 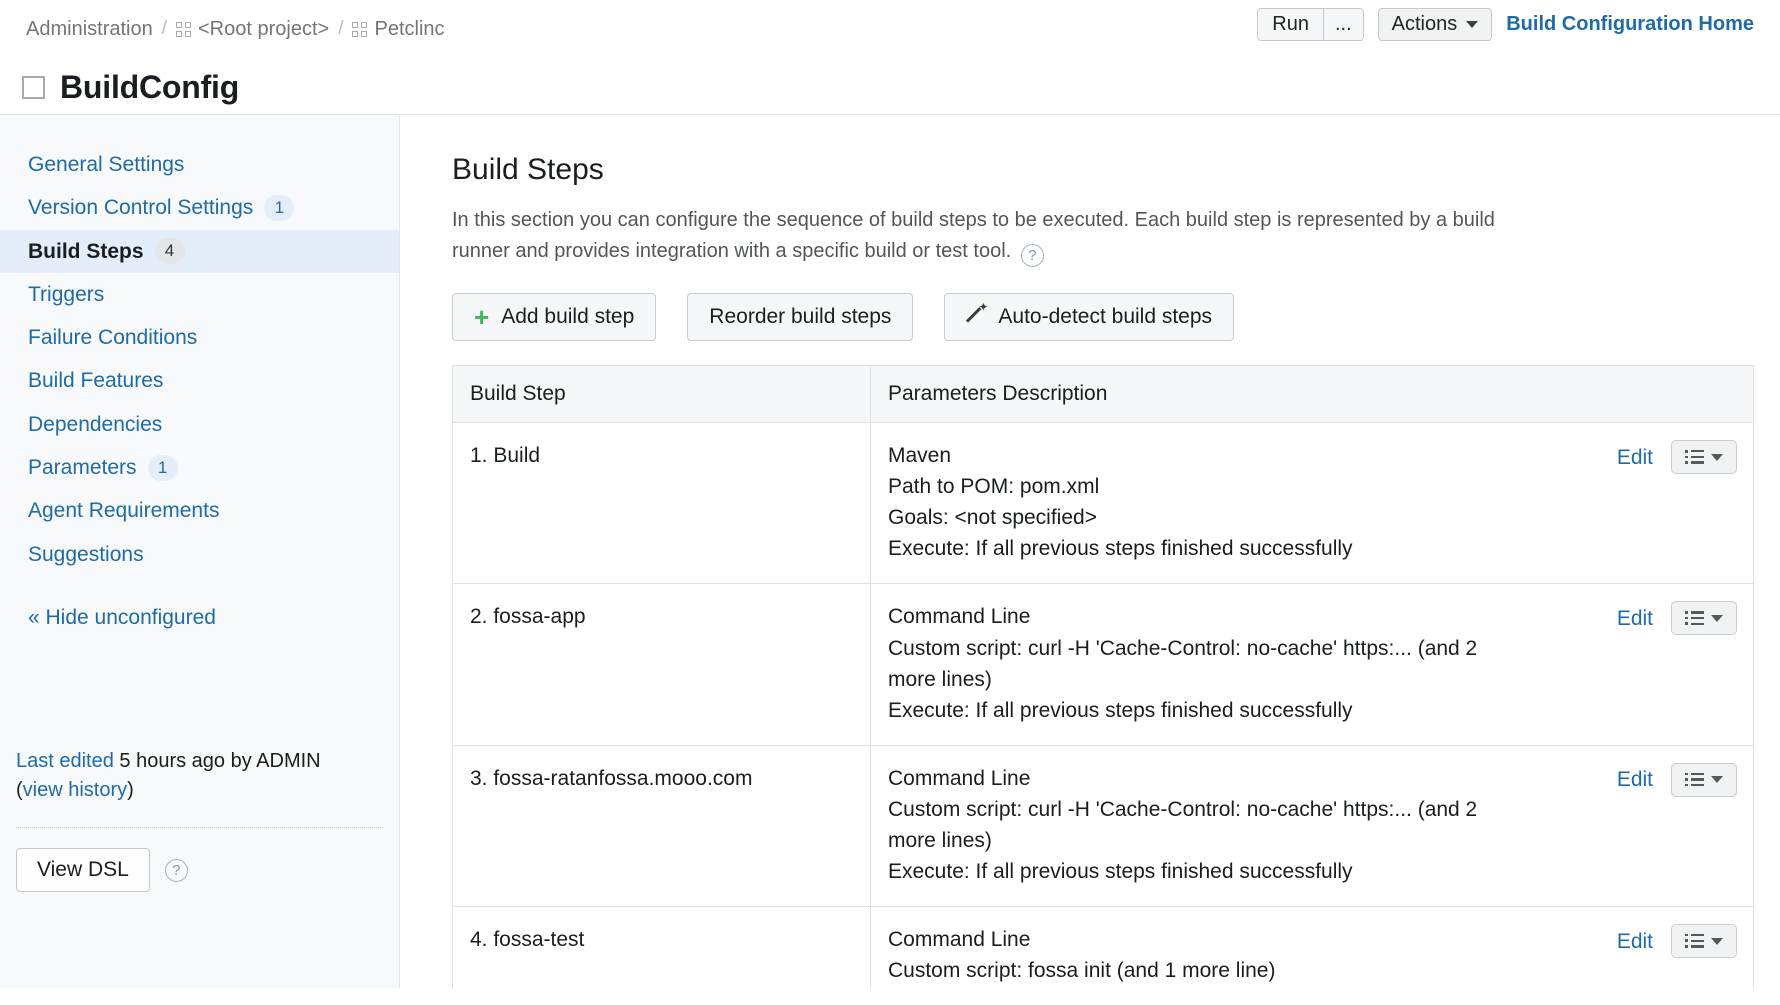 What do you see at coordinates (82, 468) in the screenshot?
I see `sidebar-item-label: Parameters` at bounding box center [82, 468].